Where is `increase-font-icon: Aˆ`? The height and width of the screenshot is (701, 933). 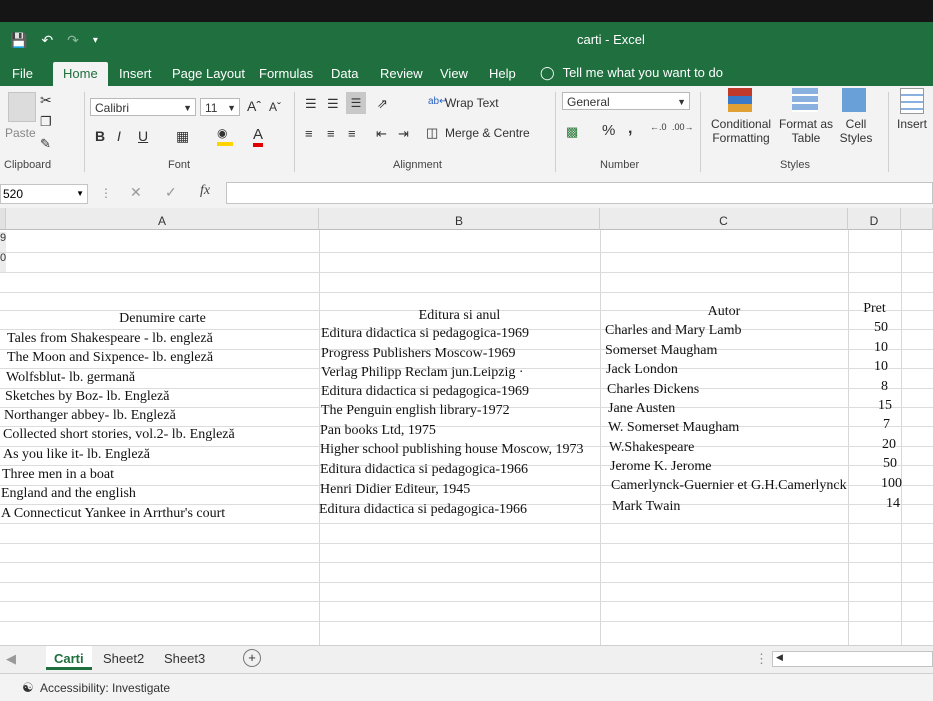 increase-font-icon: Aˆ is located at coordinates (254, 106).